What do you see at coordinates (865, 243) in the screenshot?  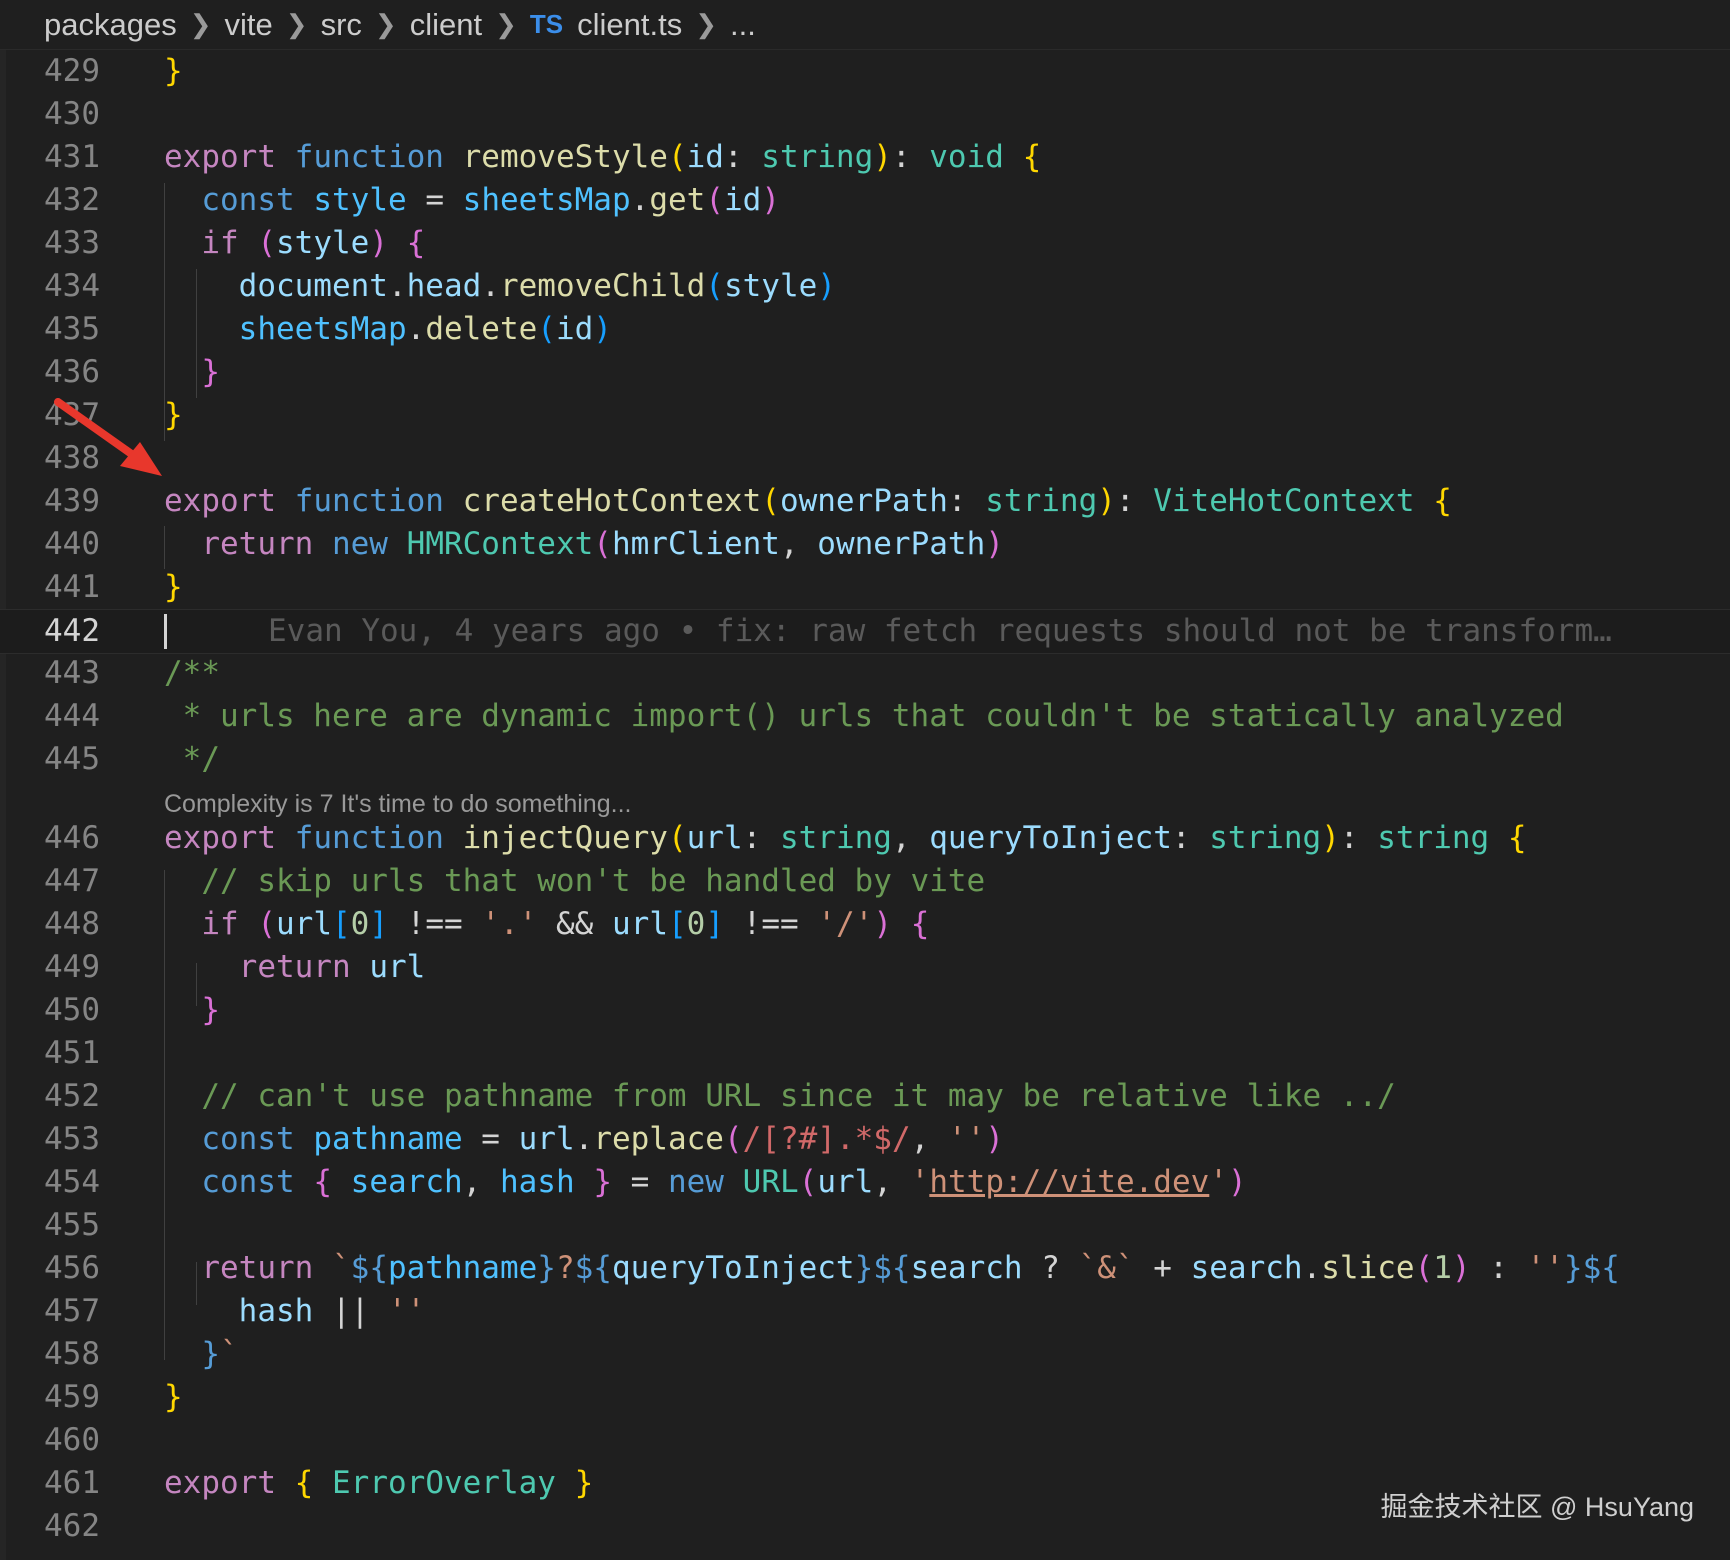 I see `code-line: 433 if (style) {` at bounding box center [865, 243].